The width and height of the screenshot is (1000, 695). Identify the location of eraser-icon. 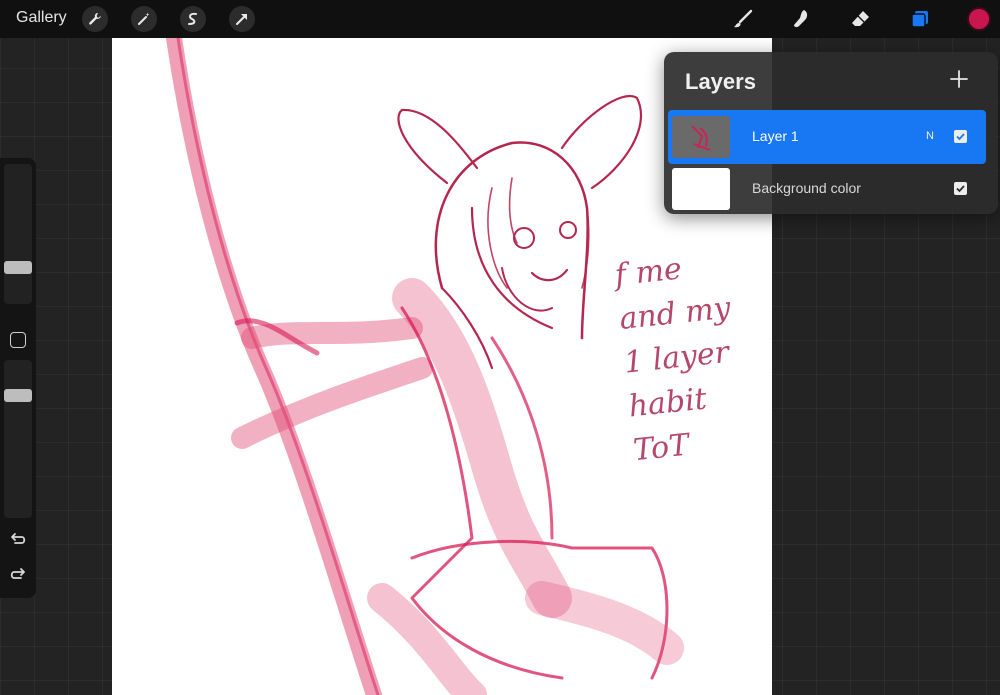
(860, 18).